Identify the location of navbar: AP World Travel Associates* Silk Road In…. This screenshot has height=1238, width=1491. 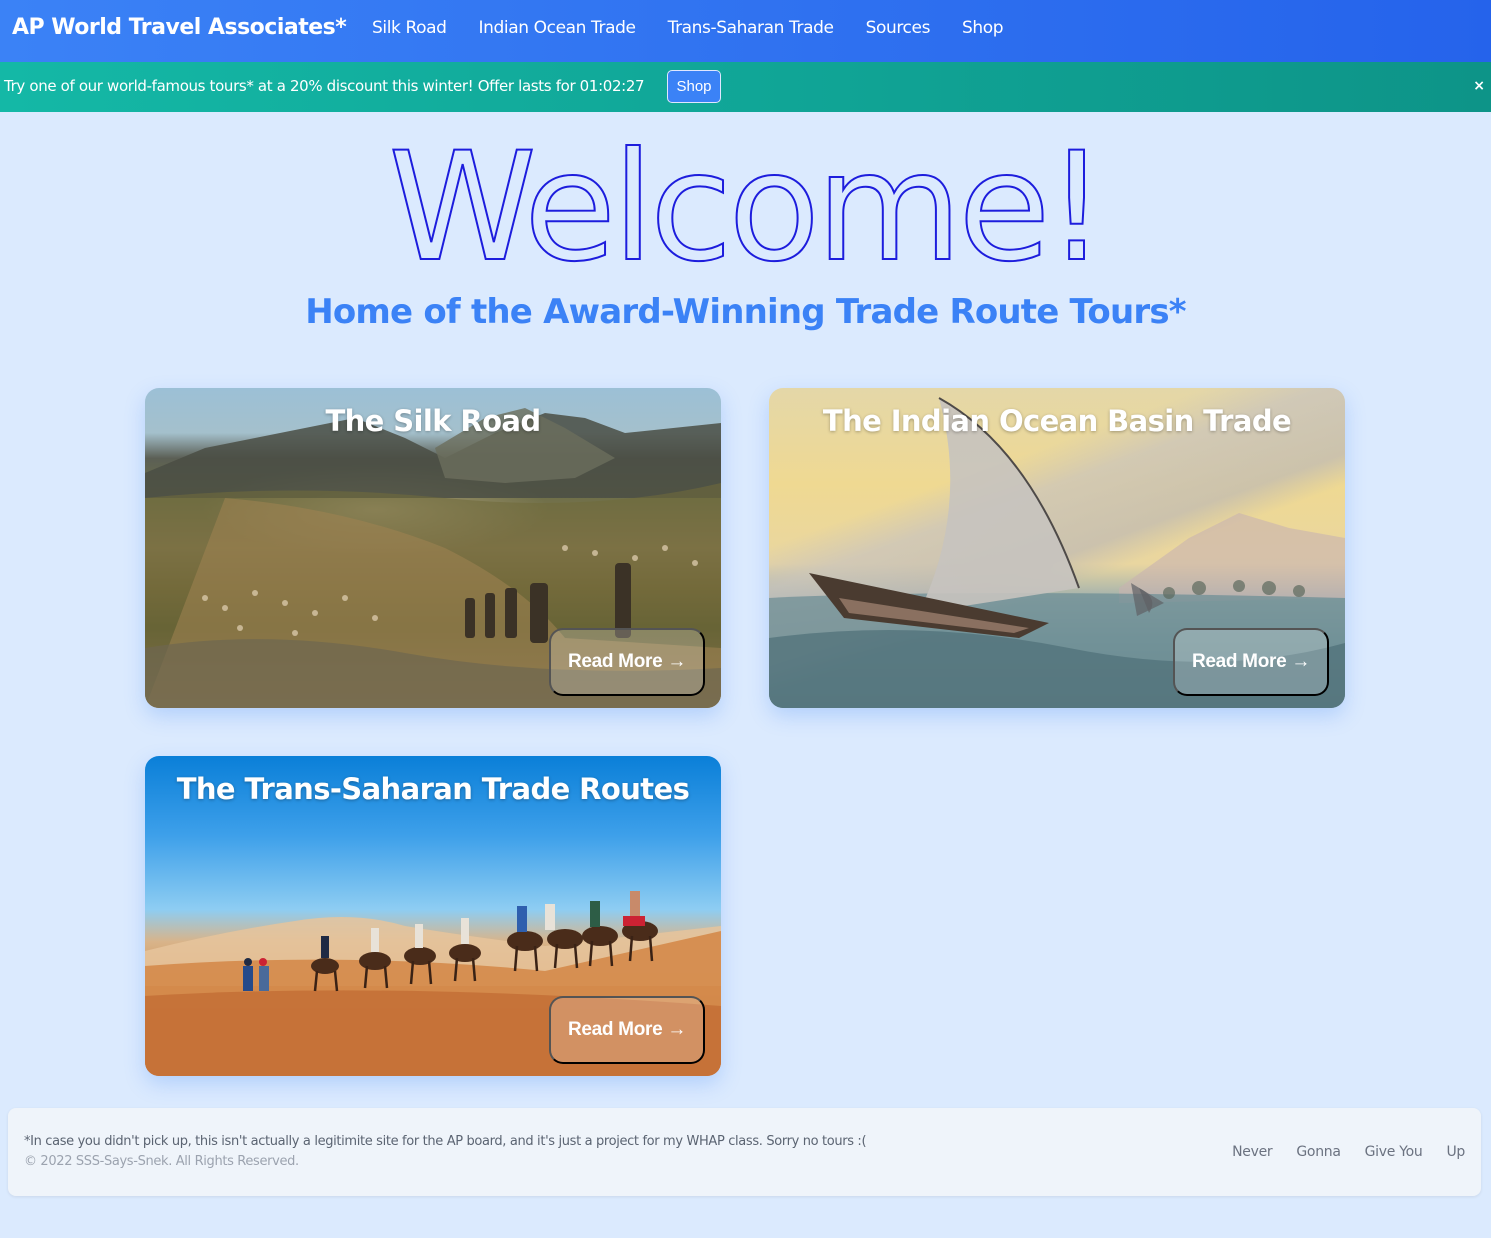
(745, 31).